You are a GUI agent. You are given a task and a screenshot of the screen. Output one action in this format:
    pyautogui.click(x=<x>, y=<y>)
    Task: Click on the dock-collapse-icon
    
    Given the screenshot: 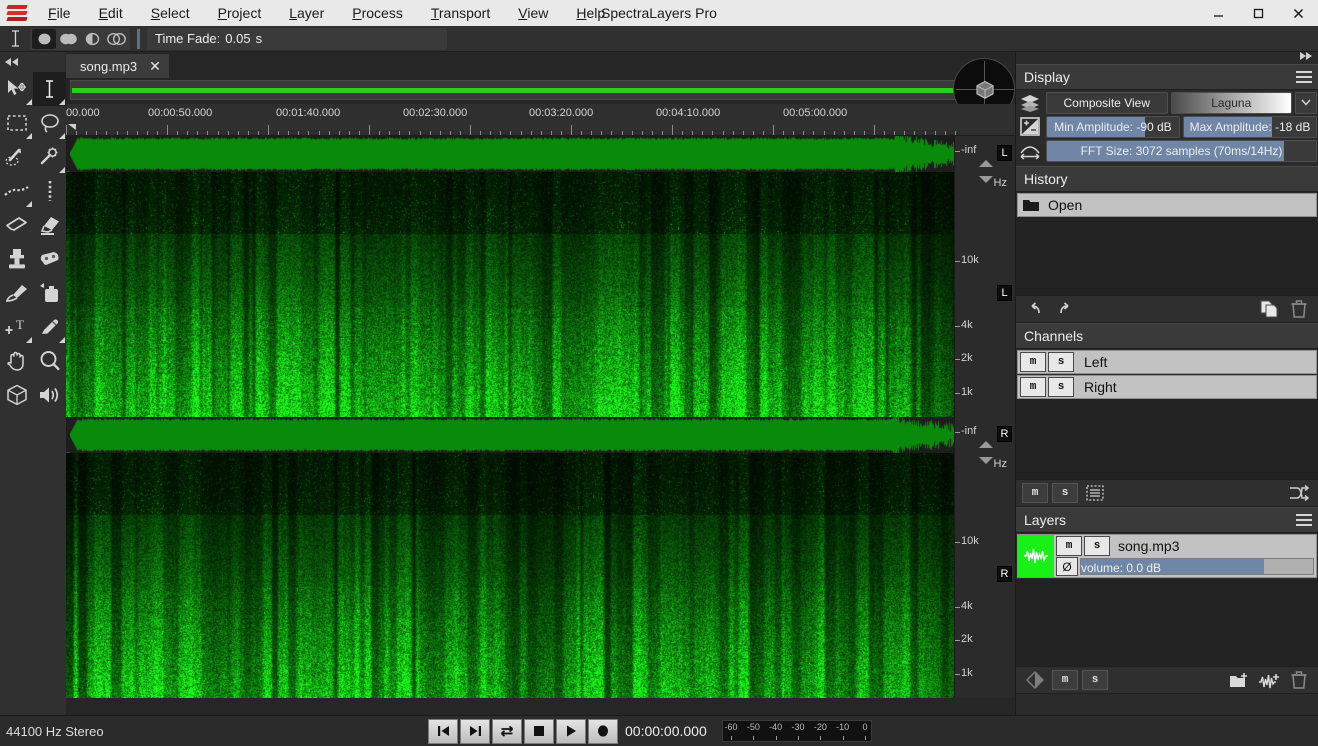 What is the action you would take?
    pyautogui.click(x=1306, y=57)
    